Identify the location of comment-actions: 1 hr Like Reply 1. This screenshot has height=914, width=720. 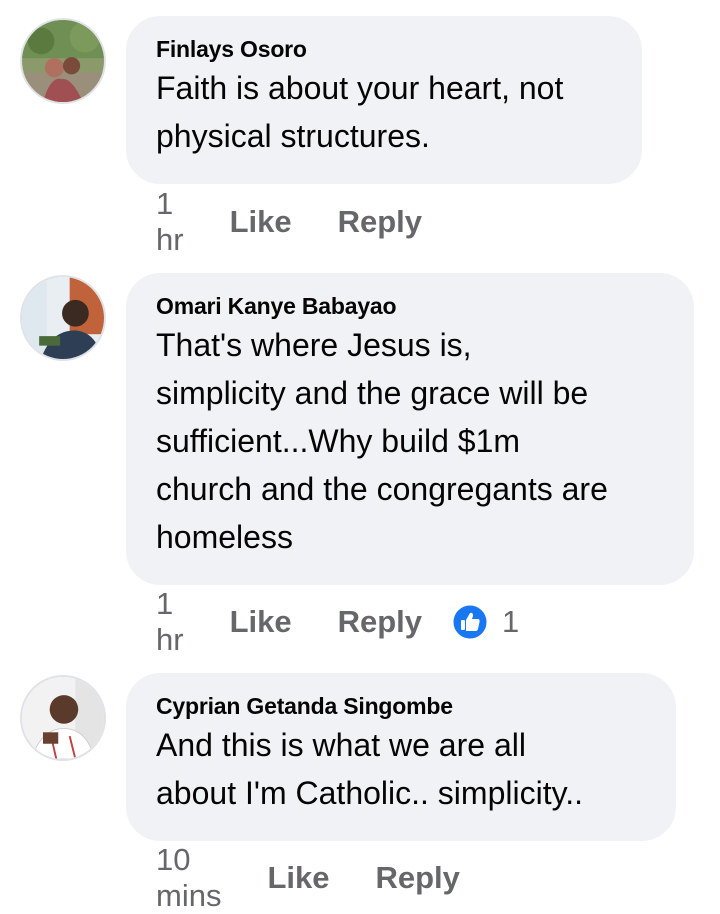
(337, 621).